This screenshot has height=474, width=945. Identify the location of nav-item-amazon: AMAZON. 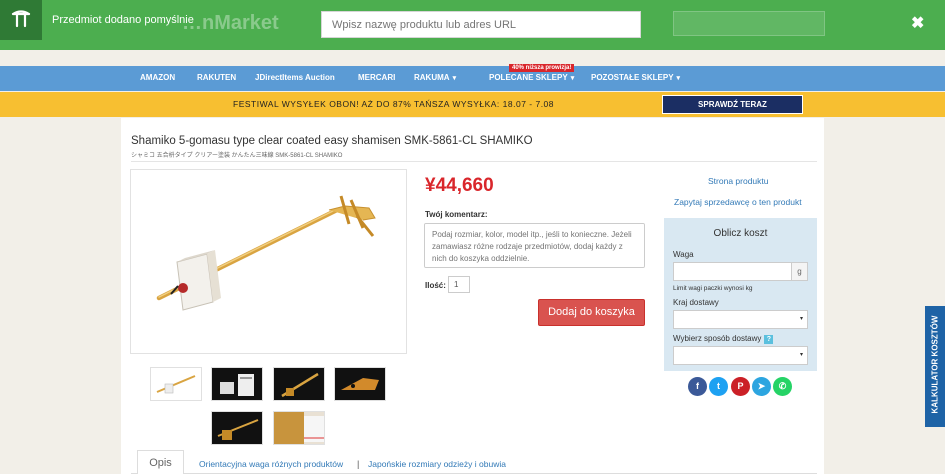
(157, 77).